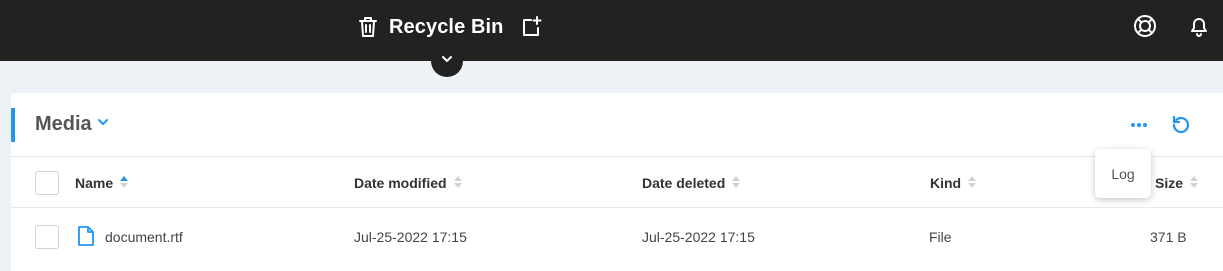 This screenshot has width=1223, height=271. Describe the element at coordinates (63, 124) in the screenshot. I see `media-title: Media` at that location.